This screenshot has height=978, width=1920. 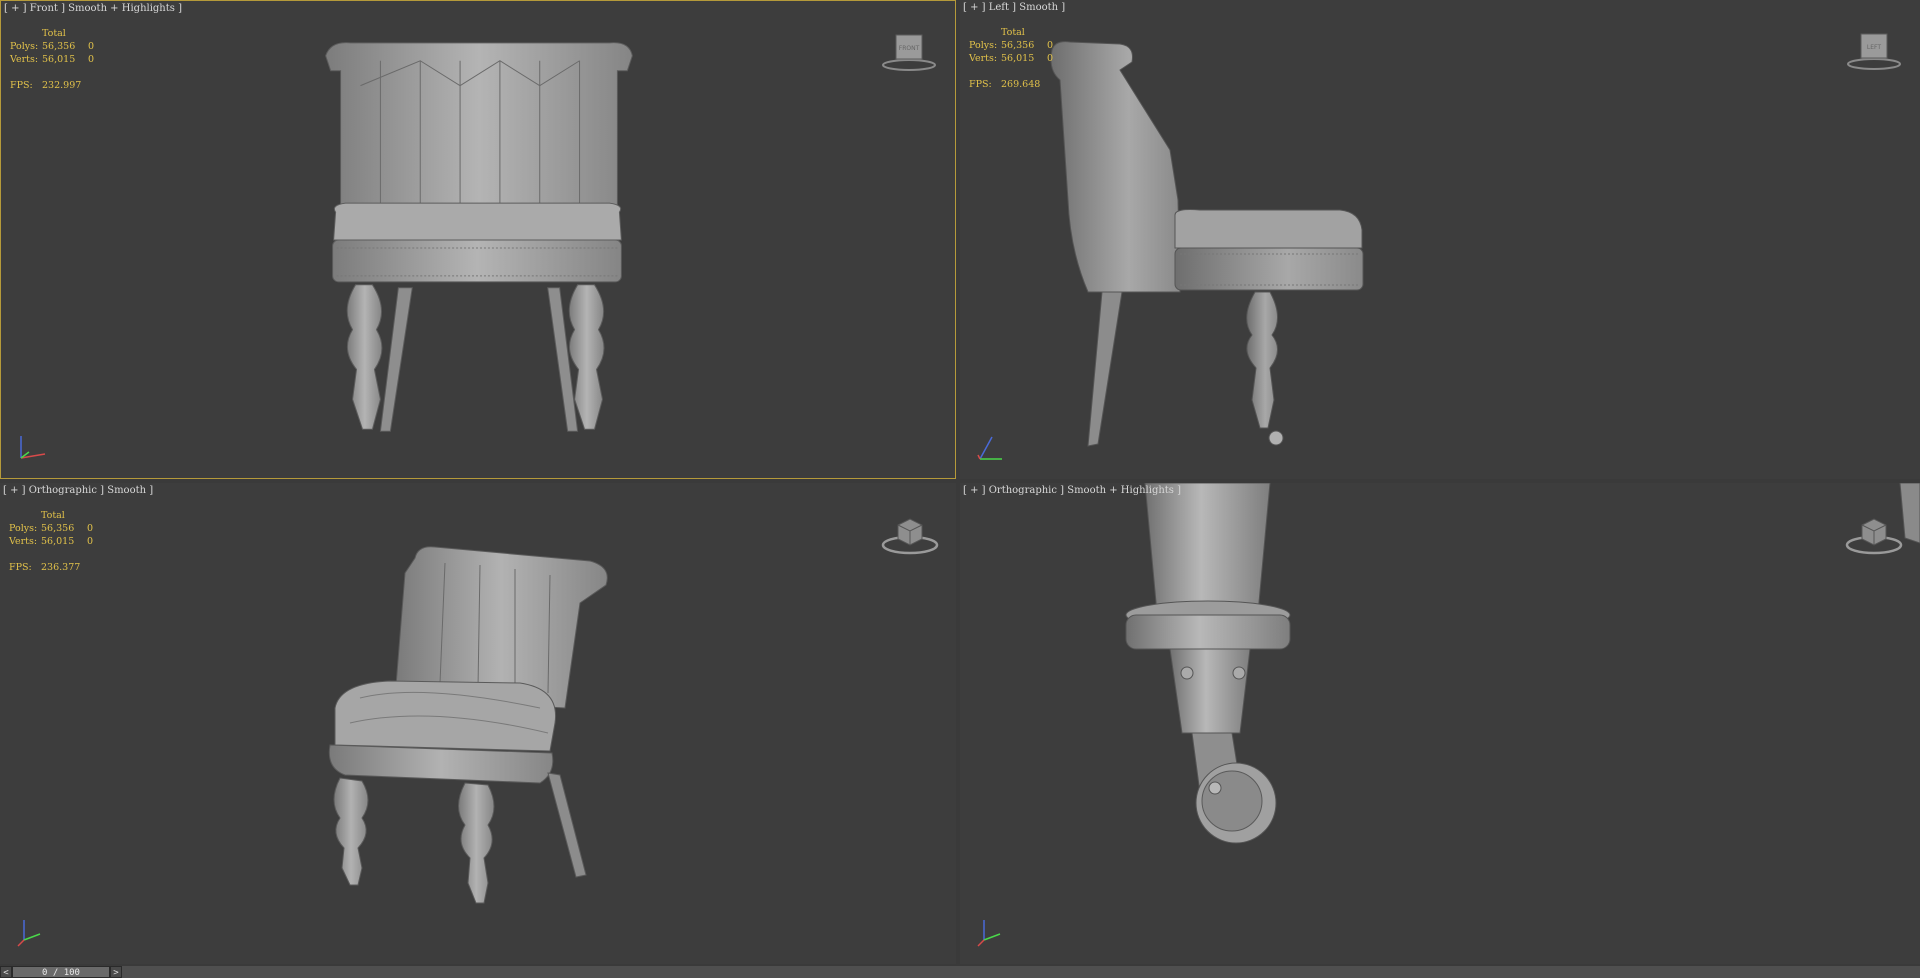 What do you see at coordinates (1207, 244) in the screenshot?
I see `chair-side-model` at bounding box center [1207, 244].